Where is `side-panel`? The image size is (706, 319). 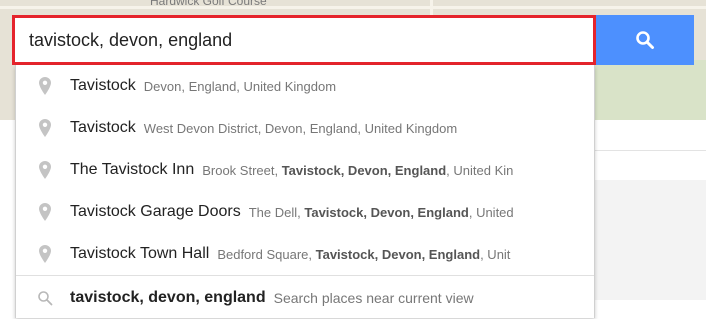
side-panel is located at coordinates (650, 240).